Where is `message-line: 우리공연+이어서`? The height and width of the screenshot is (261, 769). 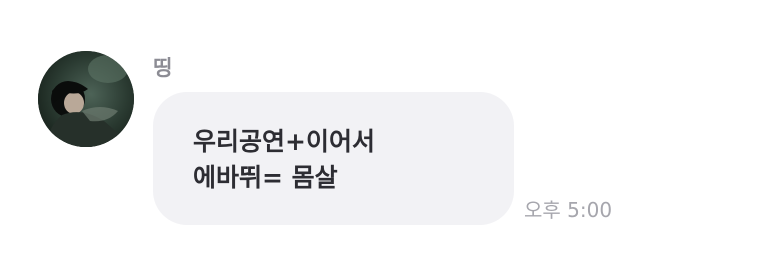 message-line: 우리공연+이어서 is located at coordinates (284, 141).